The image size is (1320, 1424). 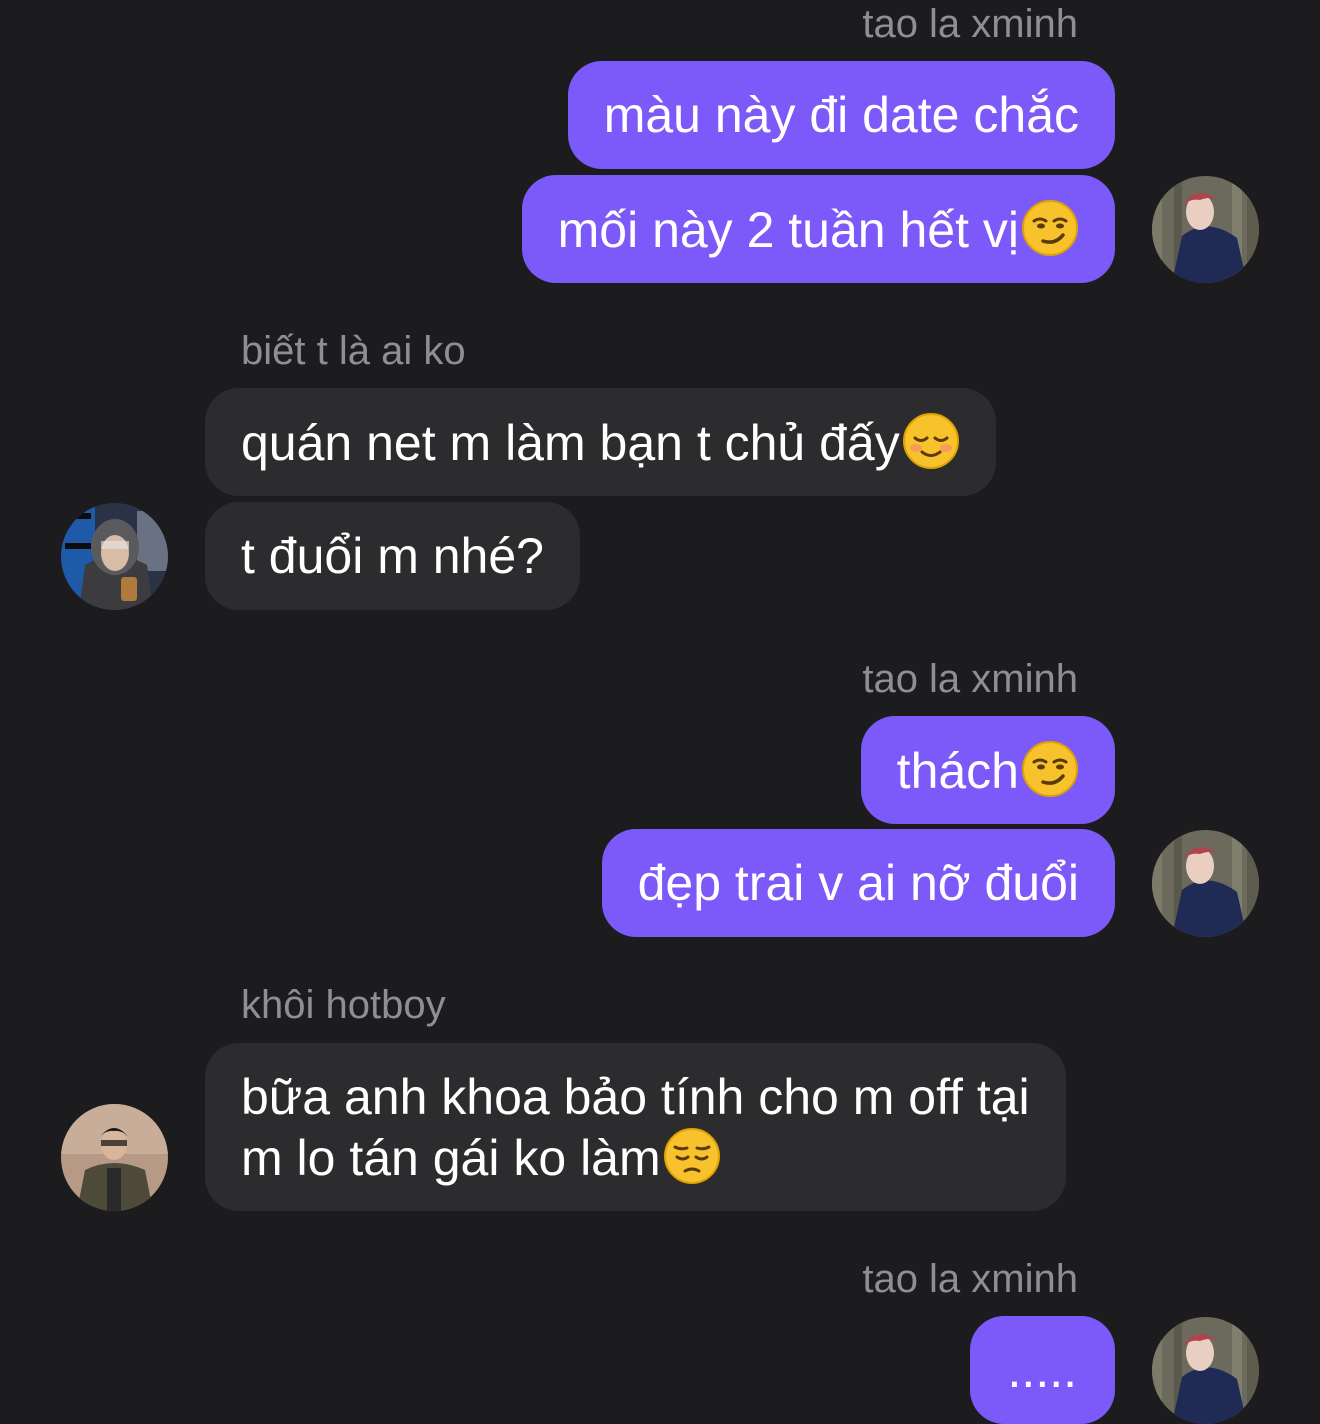 What do you see at coordinates (788, 230) in the screenshot?
I see `message-text: mối này 2 tuần hết vị` at bounding box center [788, 230].